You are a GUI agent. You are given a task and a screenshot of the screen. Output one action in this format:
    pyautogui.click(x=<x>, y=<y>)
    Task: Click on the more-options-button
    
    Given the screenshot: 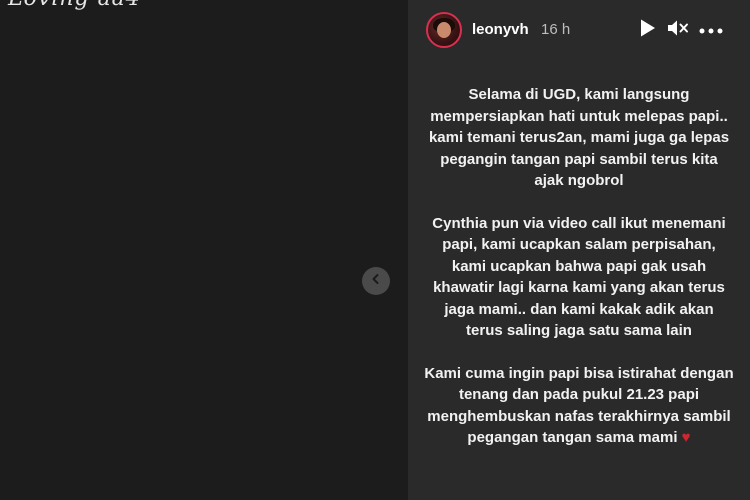 What is the action you would take?
    pyautogui.click(x=711, y=30)
    